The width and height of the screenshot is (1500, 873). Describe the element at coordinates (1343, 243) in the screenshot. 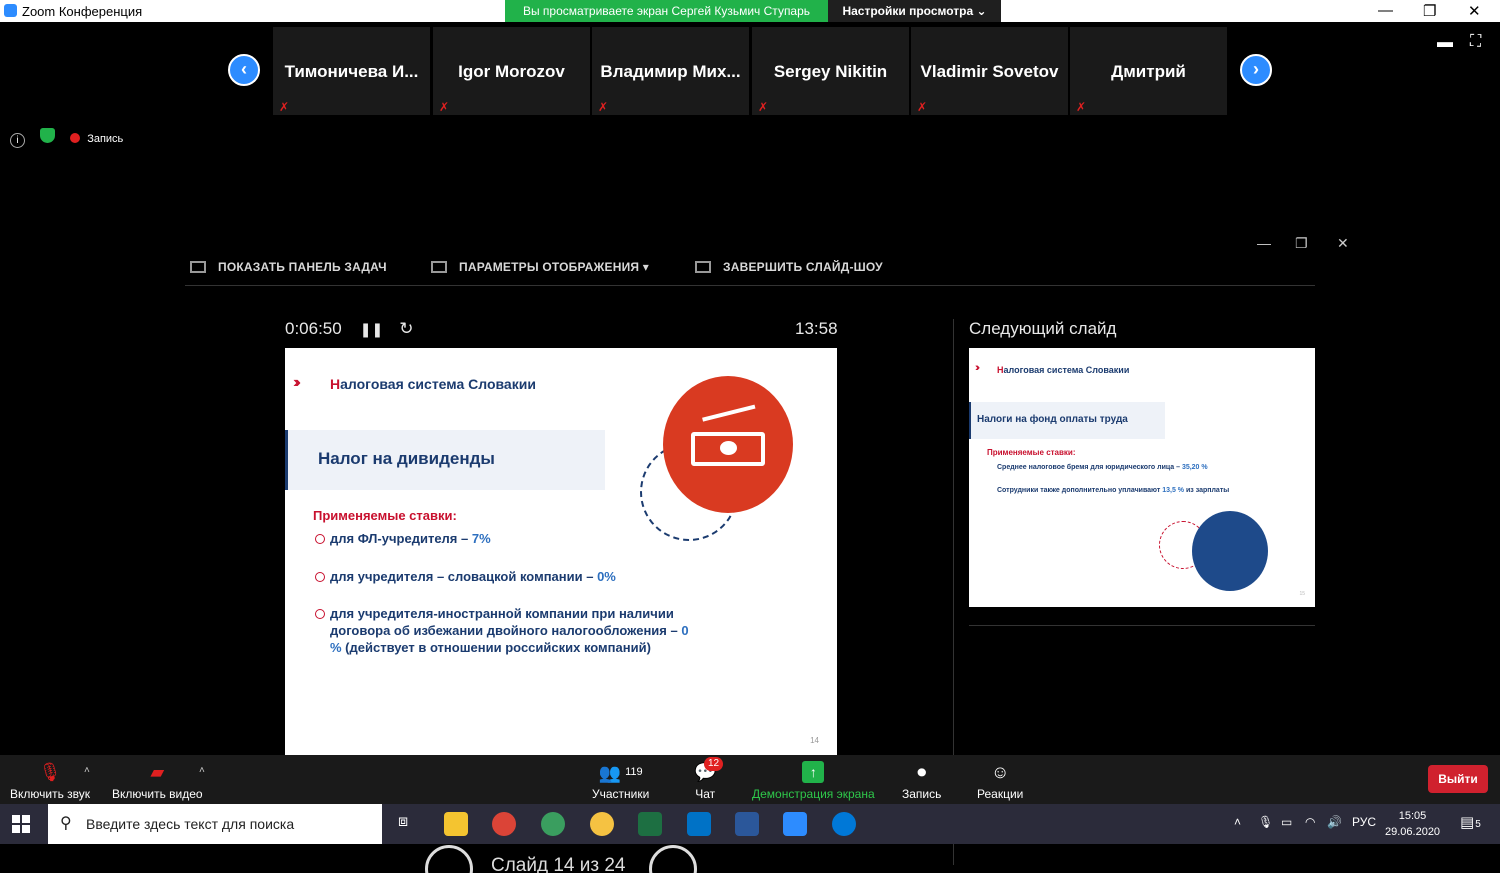

I see `presenter-close-icon: ✕` at that location.